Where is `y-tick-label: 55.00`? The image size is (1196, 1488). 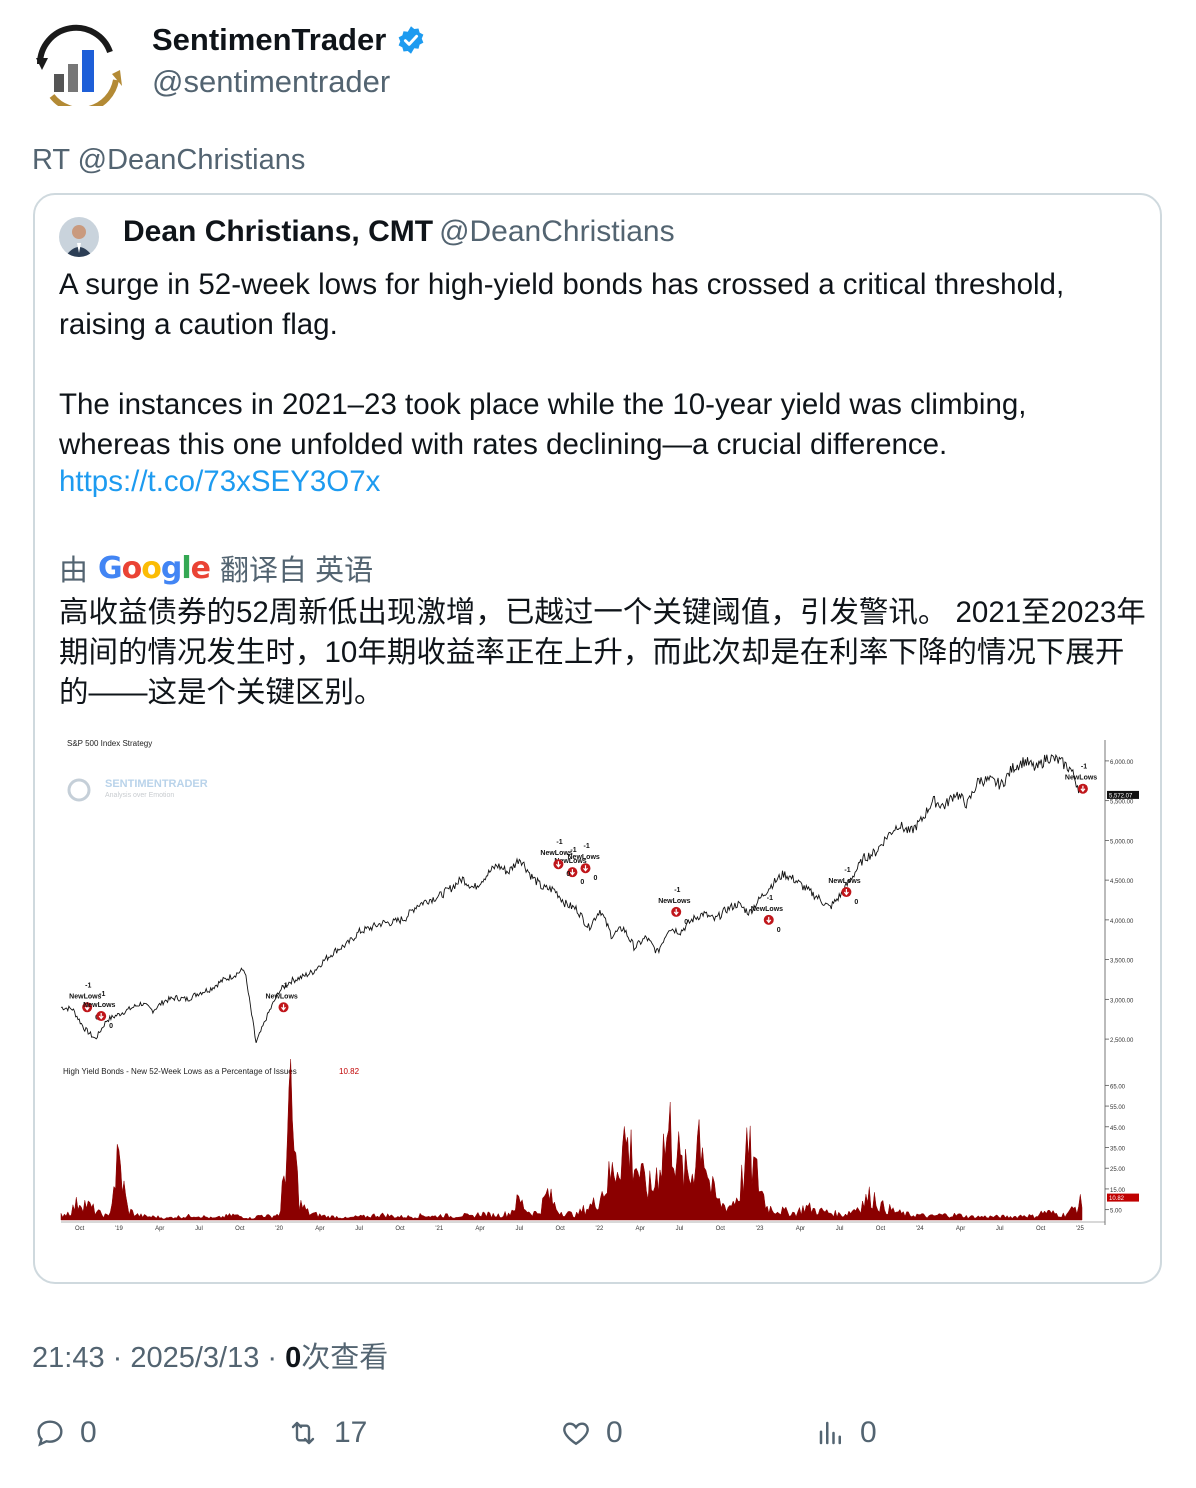
y-tick-label: 55.00 is located at coordinates (1118, 1108).